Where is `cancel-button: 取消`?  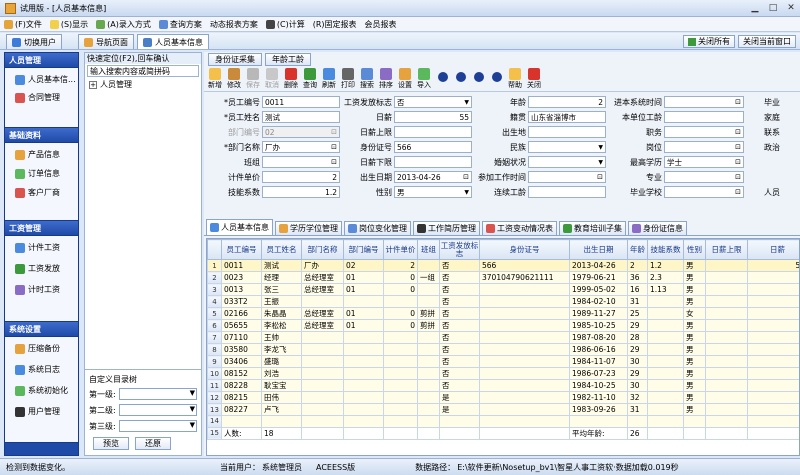
cancel-button: 取消 is located at coordinates (272, 78).